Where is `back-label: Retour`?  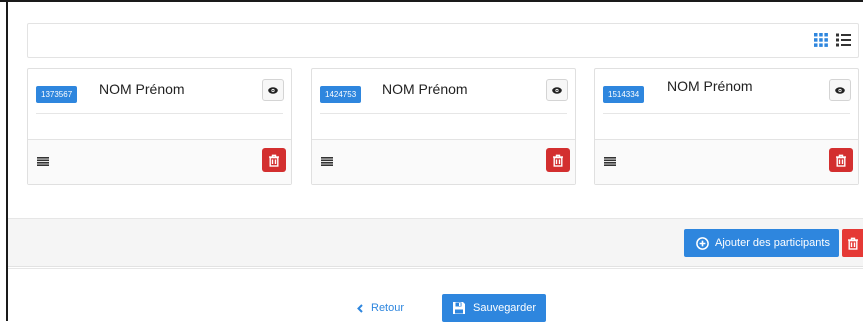 back-label: Retour is located at coordinates (388, 308).